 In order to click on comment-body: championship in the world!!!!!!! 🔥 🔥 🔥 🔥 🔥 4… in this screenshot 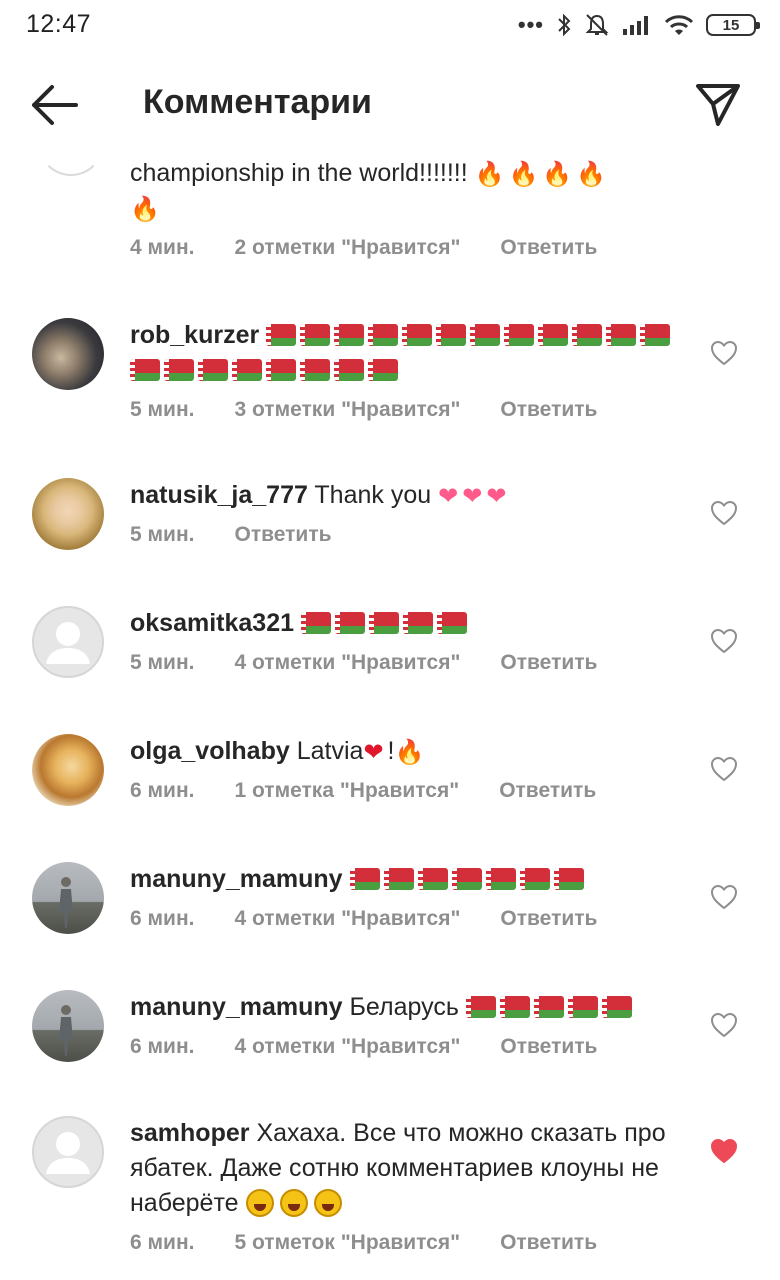, I will do `click(410, 208)`.